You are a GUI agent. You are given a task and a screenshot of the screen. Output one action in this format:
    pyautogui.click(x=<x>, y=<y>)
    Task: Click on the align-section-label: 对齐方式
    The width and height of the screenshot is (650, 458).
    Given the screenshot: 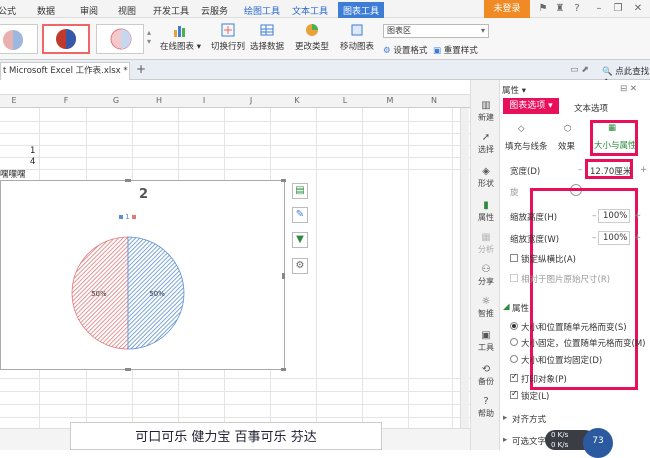 What is the action you would take?
    pyautogui.click(x=529, y=419)
    